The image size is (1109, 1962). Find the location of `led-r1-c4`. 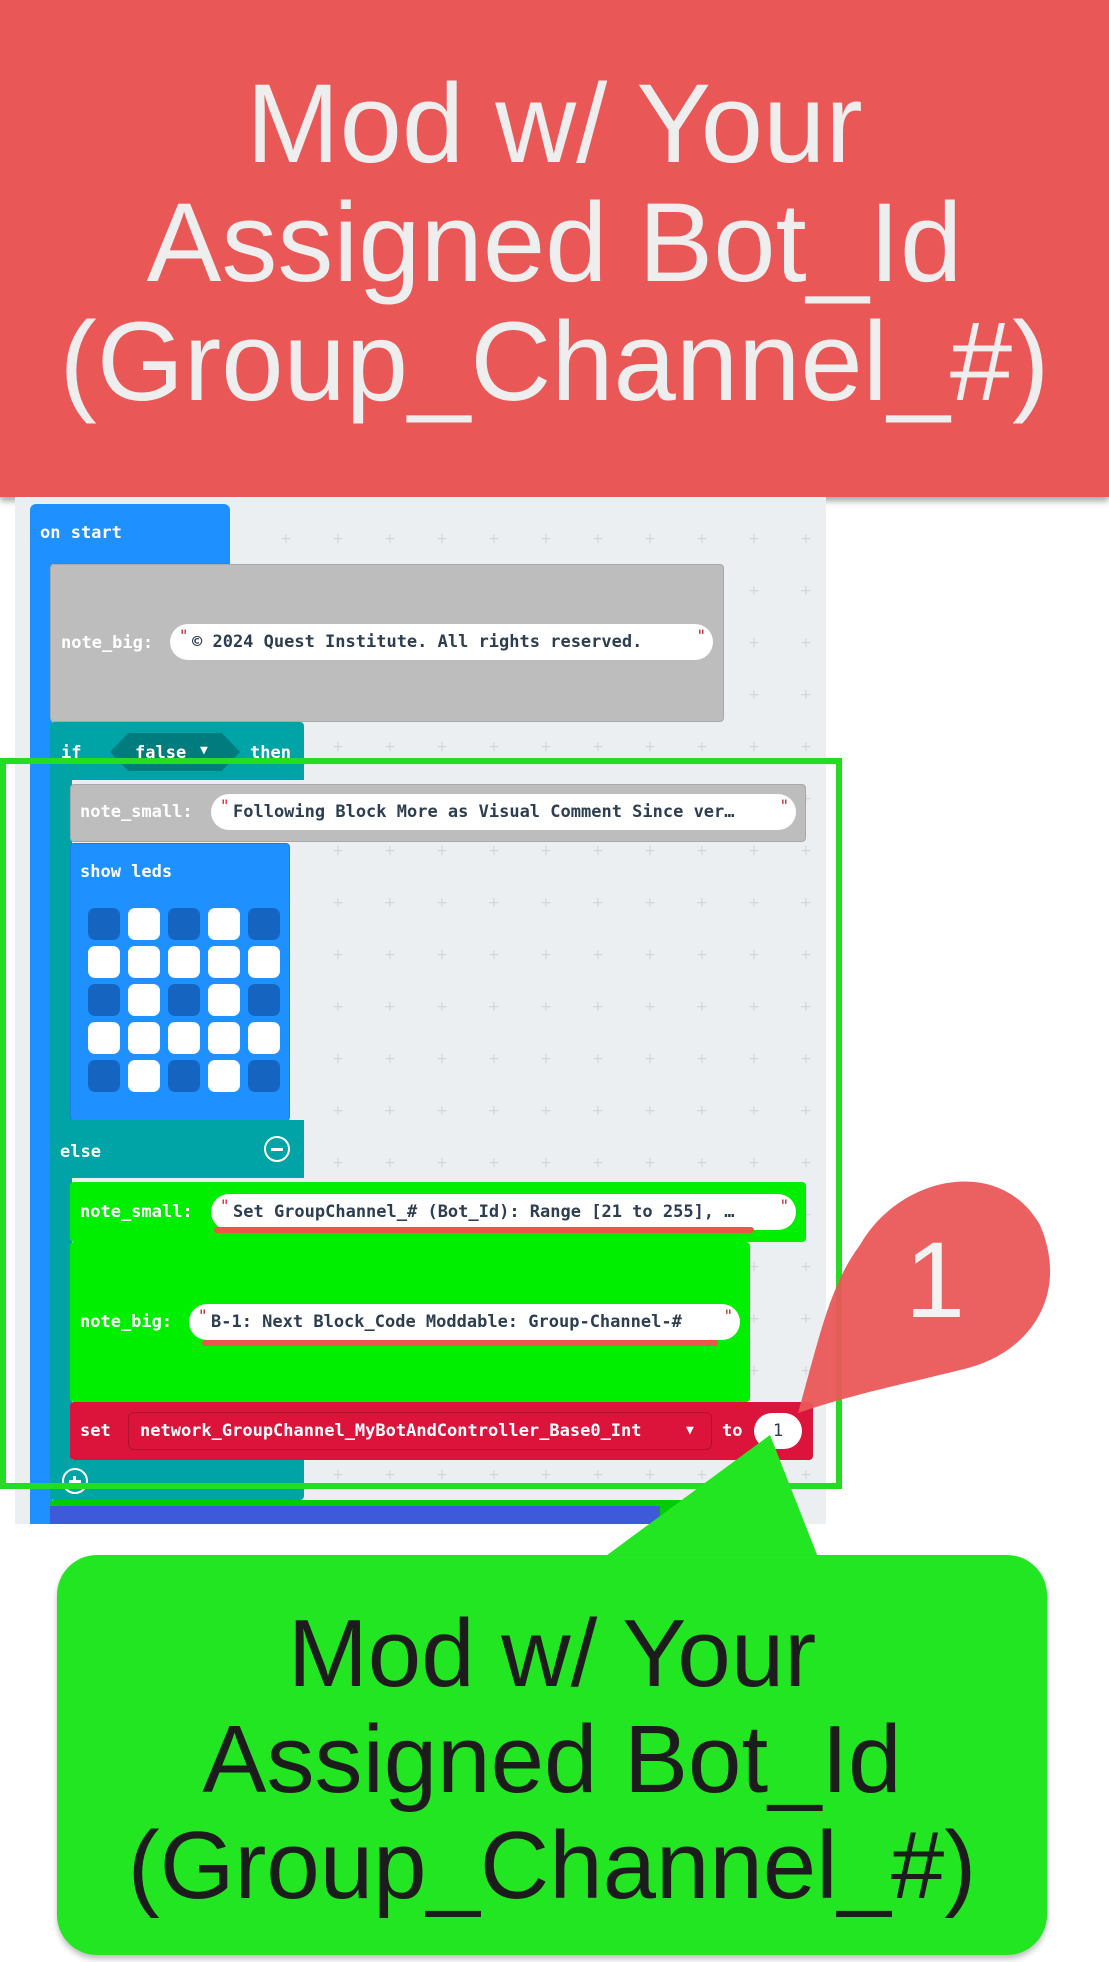

led-r1-c4 is located at coordinates (264, 962).